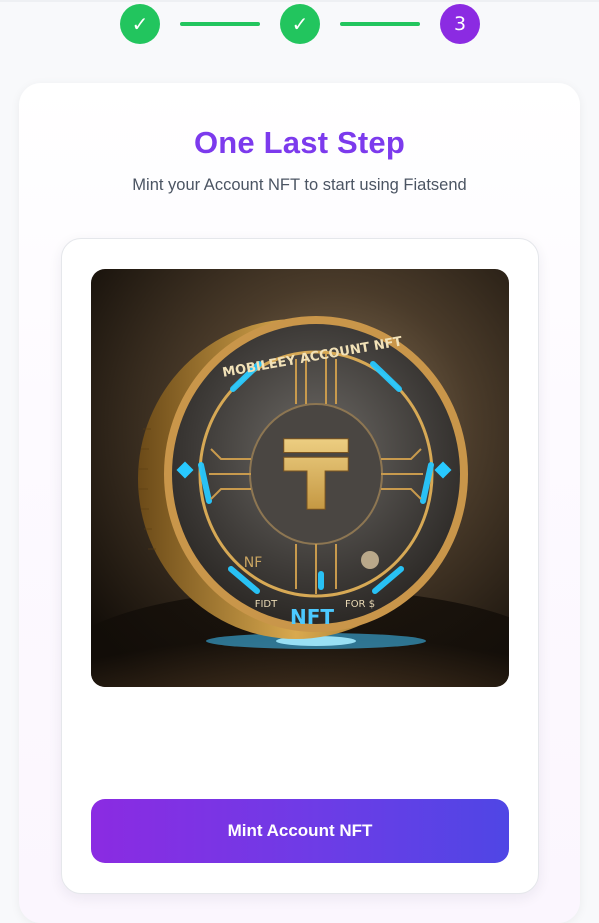 This screenshot has width=599, height=923. I want to click on step-1-completed: ✓, so click(140, 24).